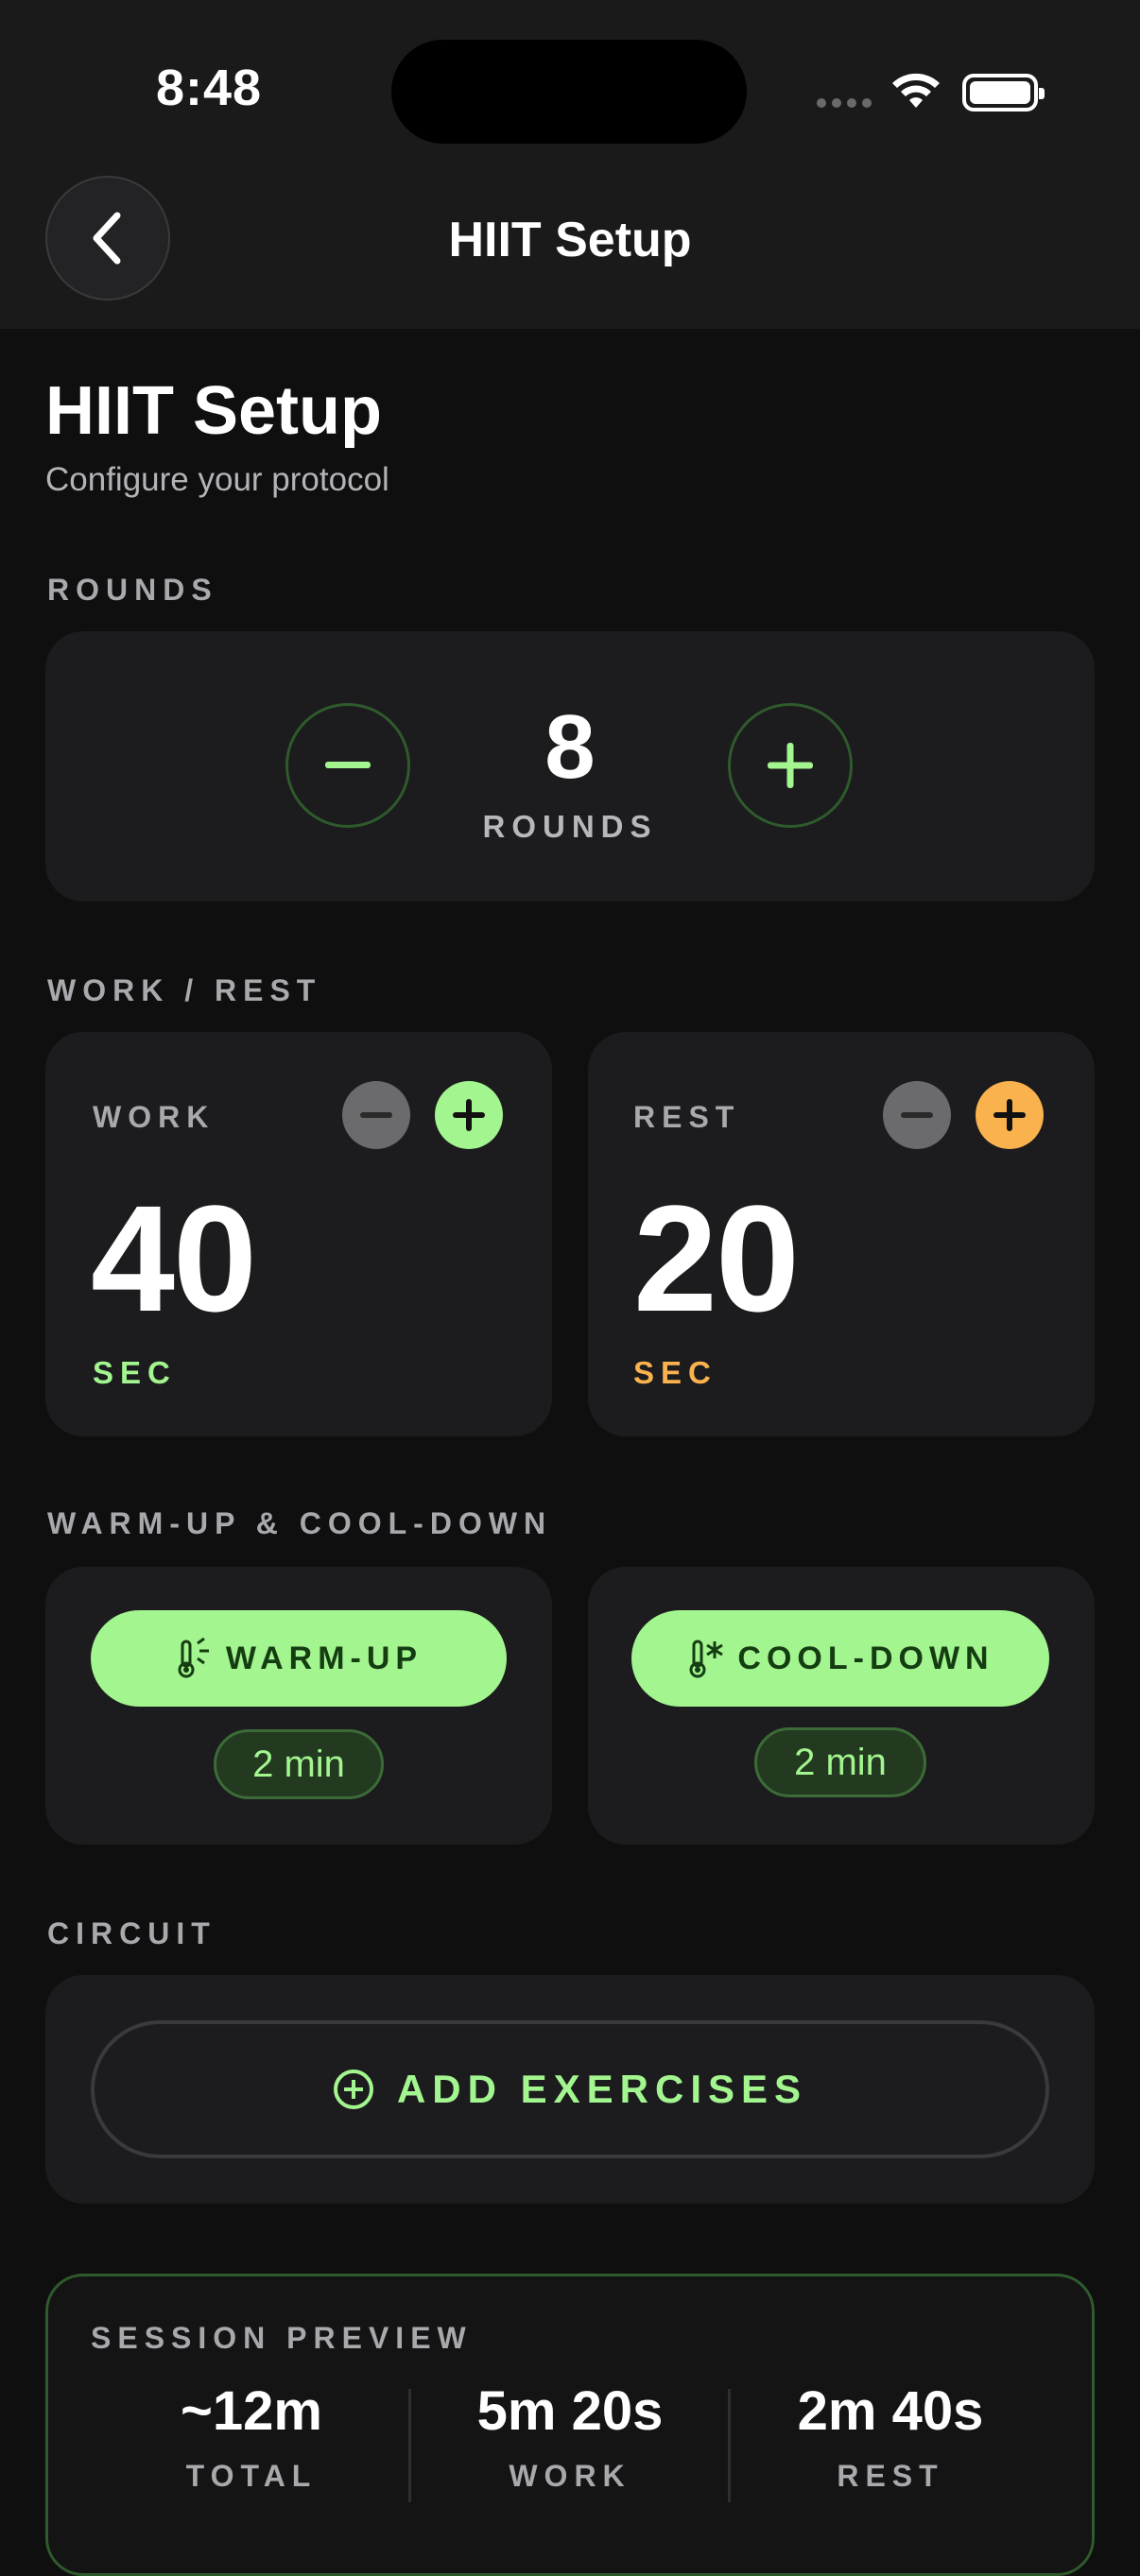 The image size is (1140, 2576). Describe the element at coordinates (1003, 93) in the screenshot. I see `battery-icon` at that location.